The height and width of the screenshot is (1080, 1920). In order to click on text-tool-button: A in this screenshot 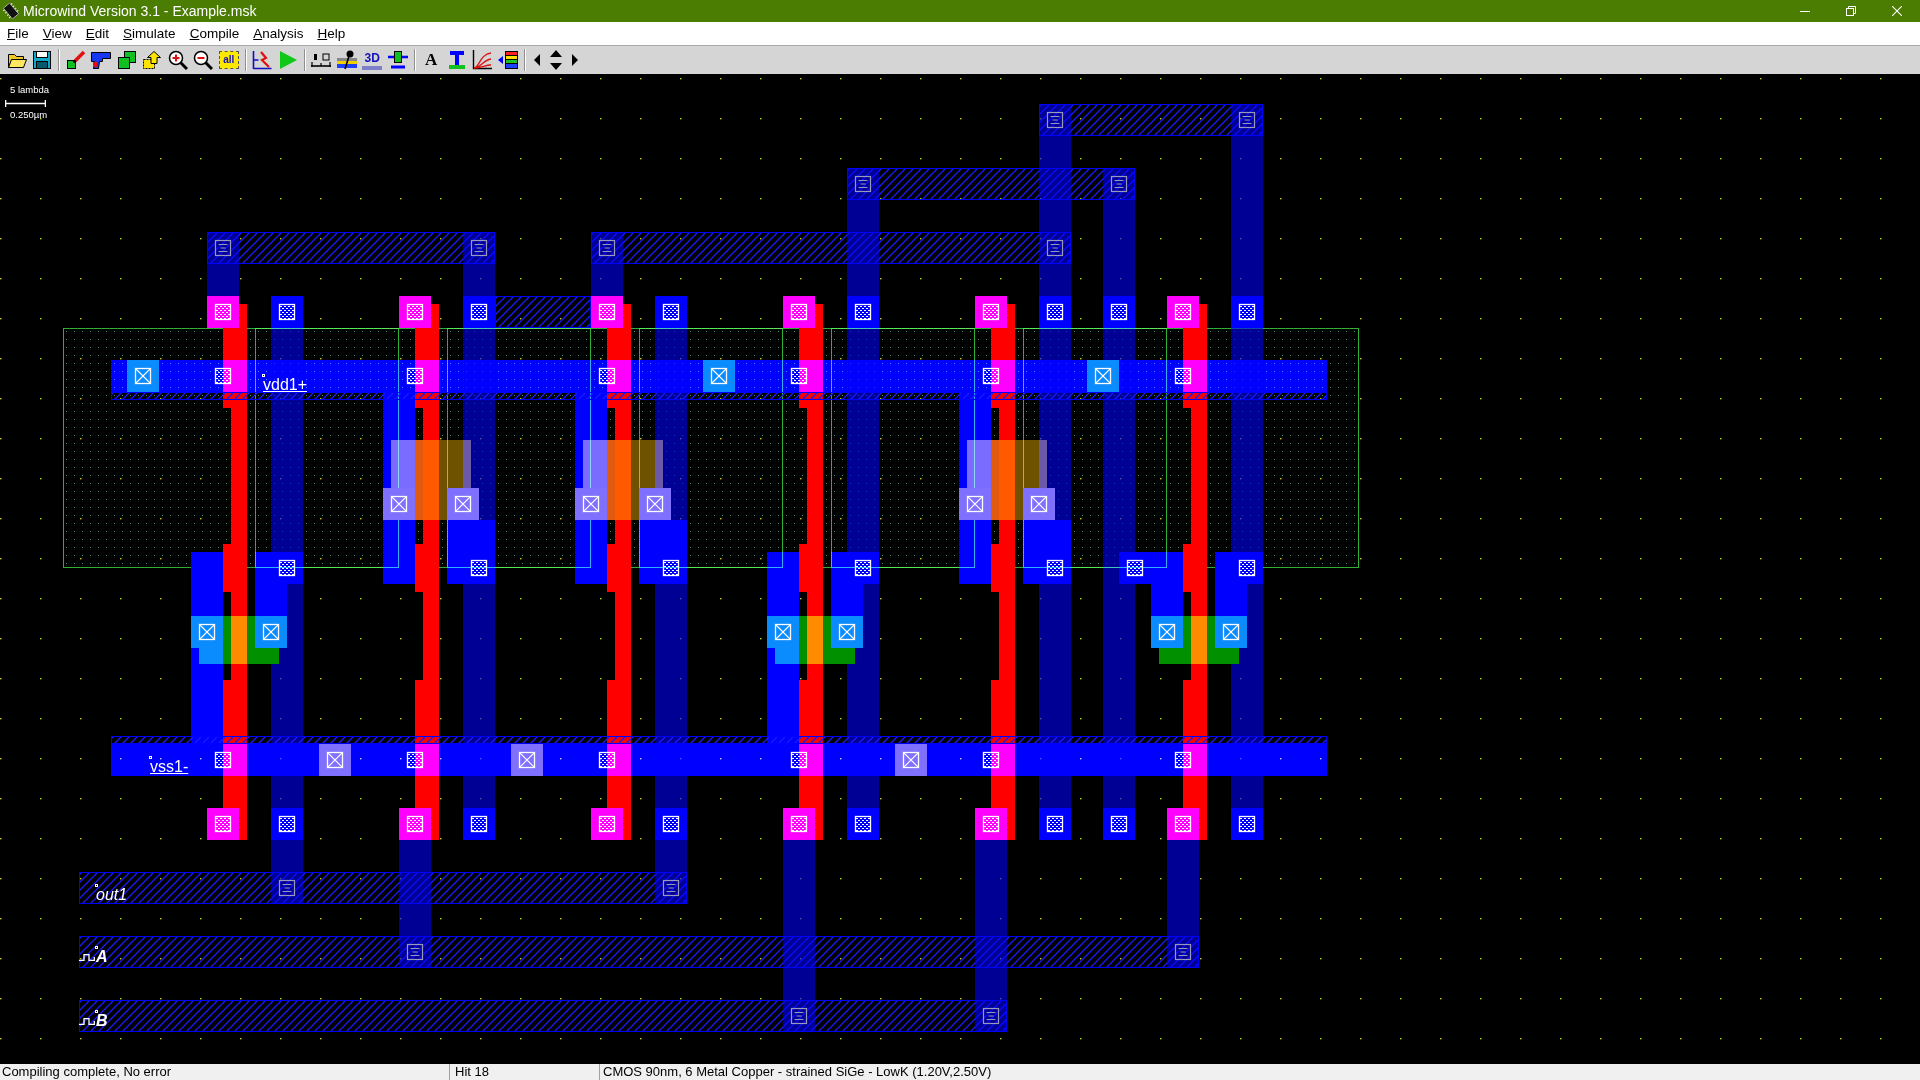, I will do `click(431, 60)`.